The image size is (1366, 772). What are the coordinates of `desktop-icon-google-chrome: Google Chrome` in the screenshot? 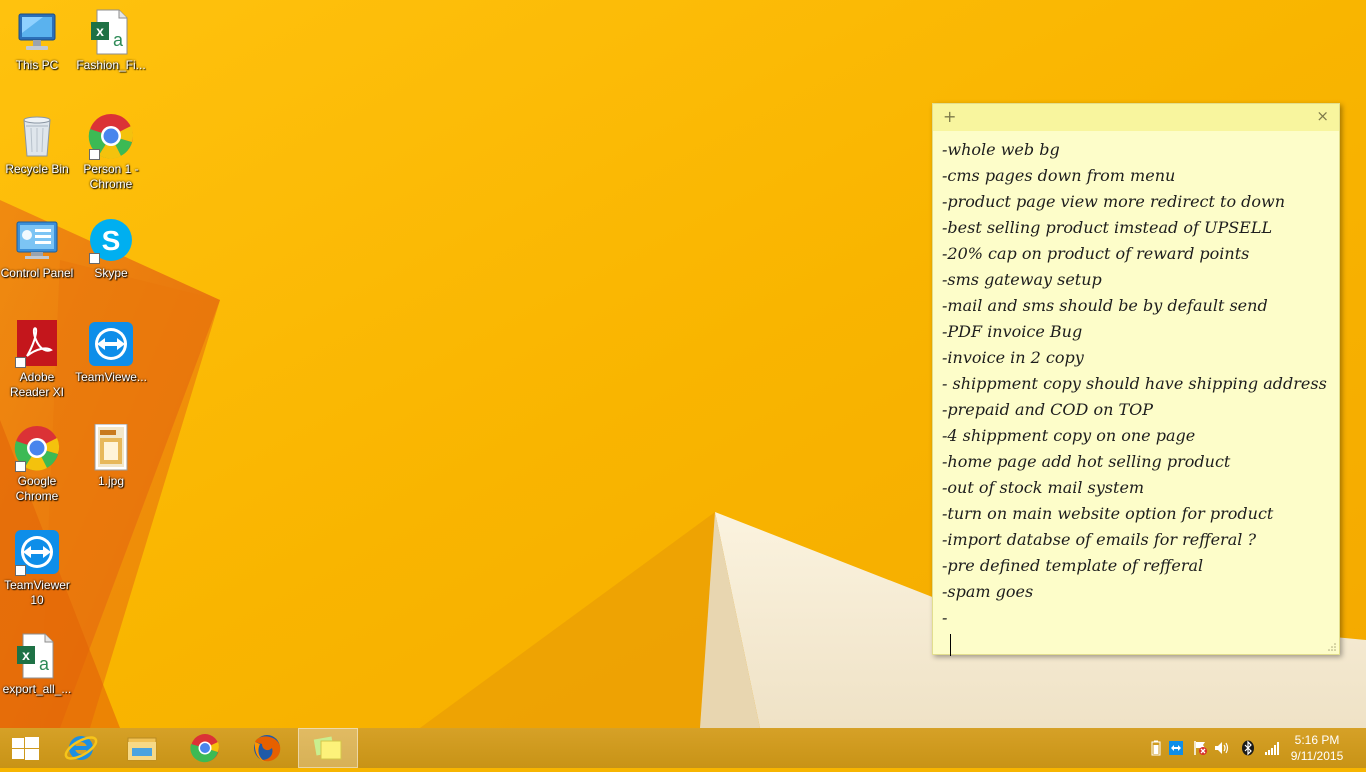 It's located at (37, 464).